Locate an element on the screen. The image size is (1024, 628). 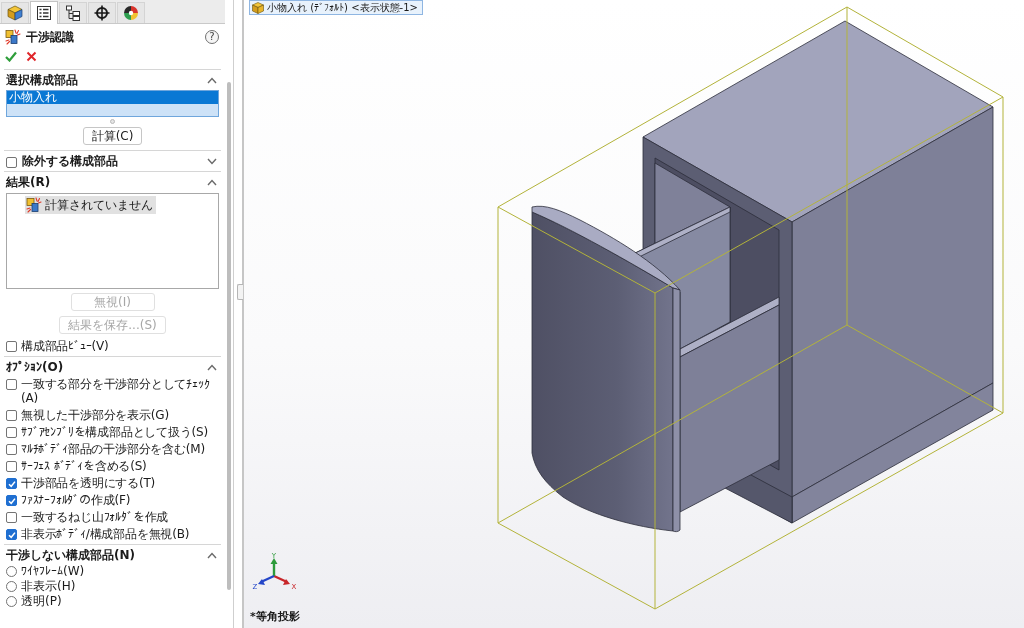
checkbox-label: ｻﾌﾞｱｾﾝﾌﾞﾘを構成部品として扱う(S) is located at coordinates (114, 432).